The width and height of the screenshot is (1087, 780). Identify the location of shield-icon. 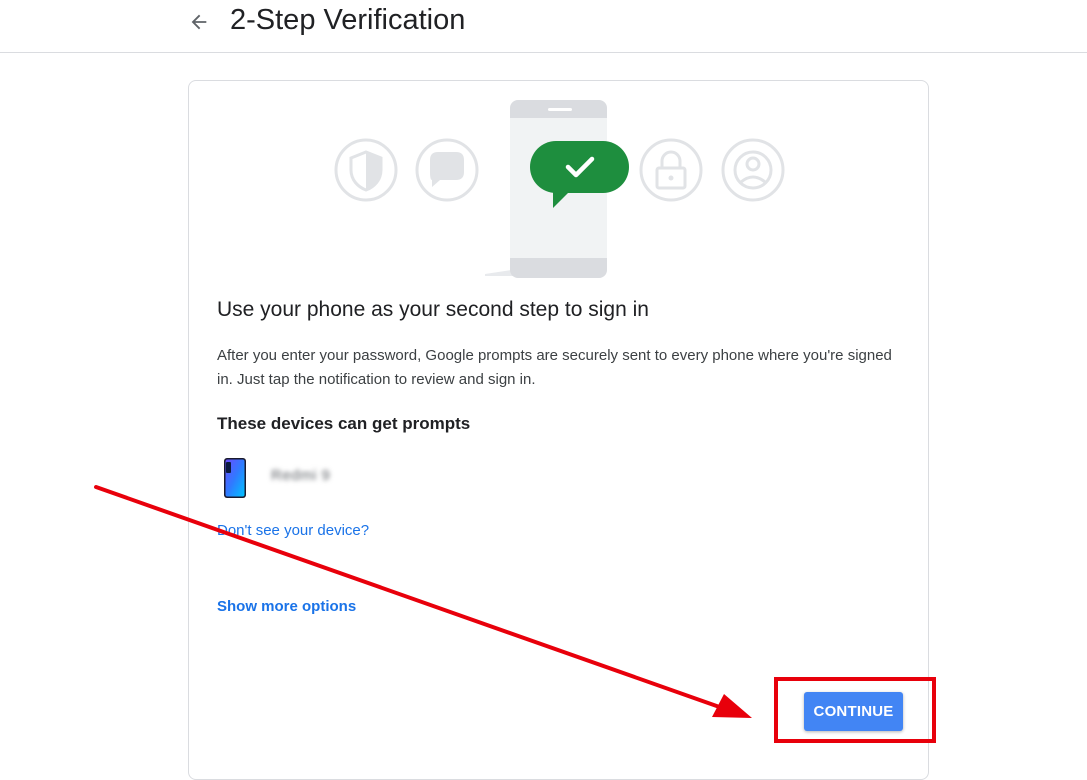
(366, 170).